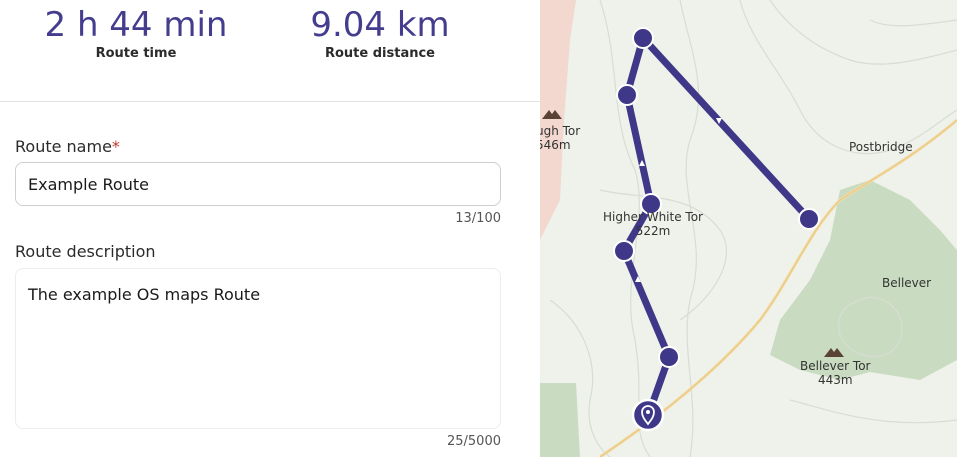  Describe the element at coordinates (115, 146) in the screenshot. I see `required-asterisk: *` at that location.